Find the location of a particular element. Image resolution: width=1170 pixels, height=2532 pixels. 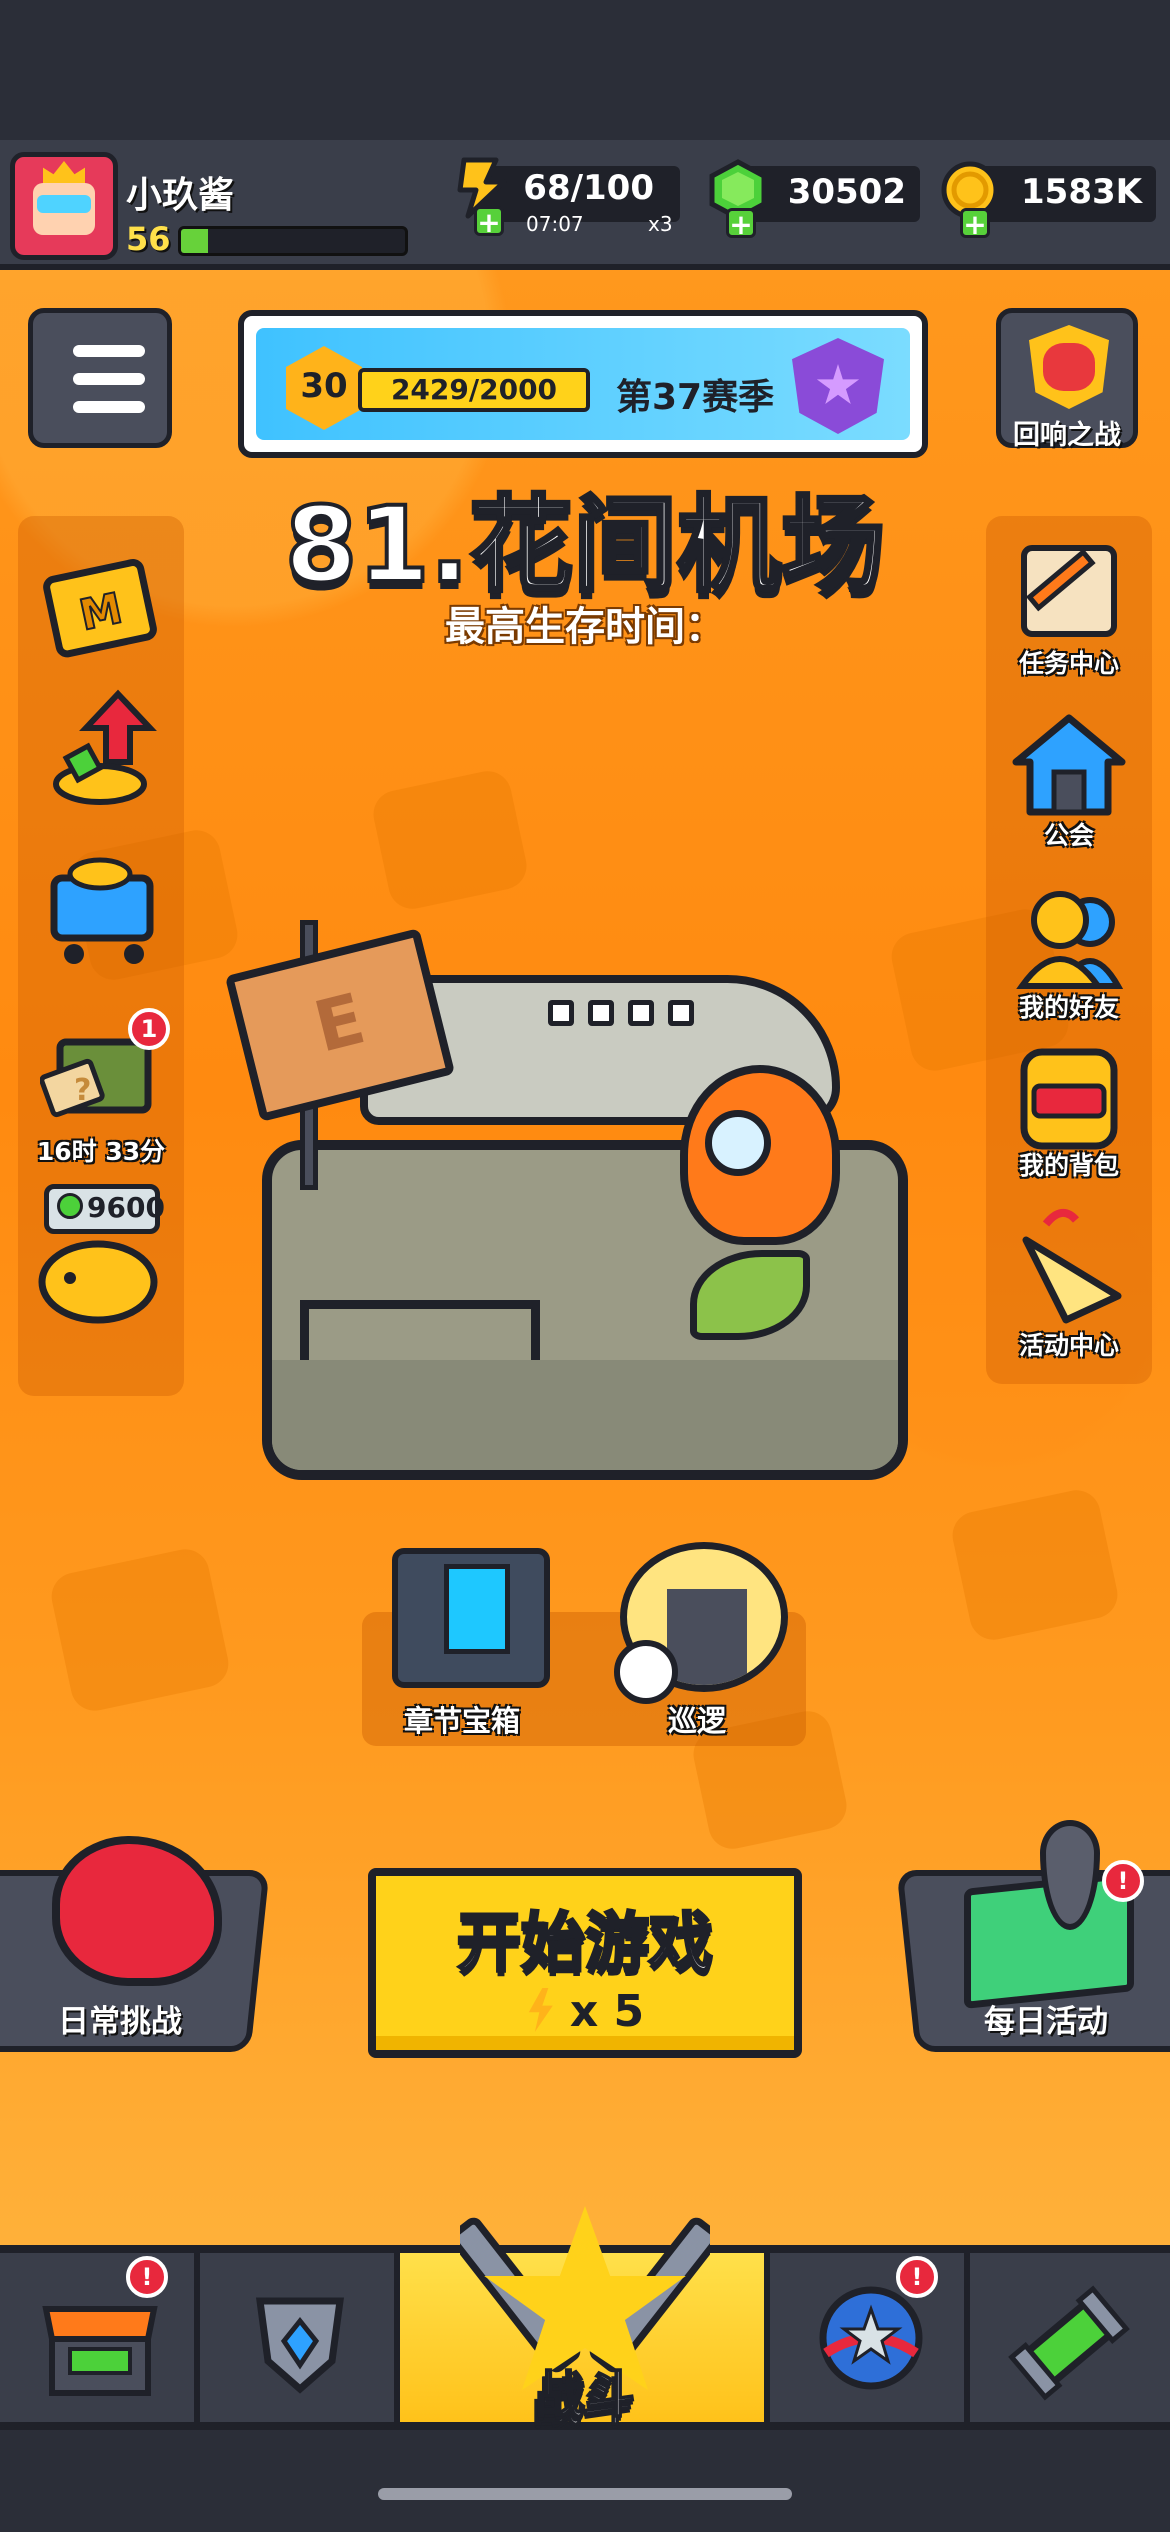

start-game-label: 开始游戏 is located at coordinates (585, 1944).